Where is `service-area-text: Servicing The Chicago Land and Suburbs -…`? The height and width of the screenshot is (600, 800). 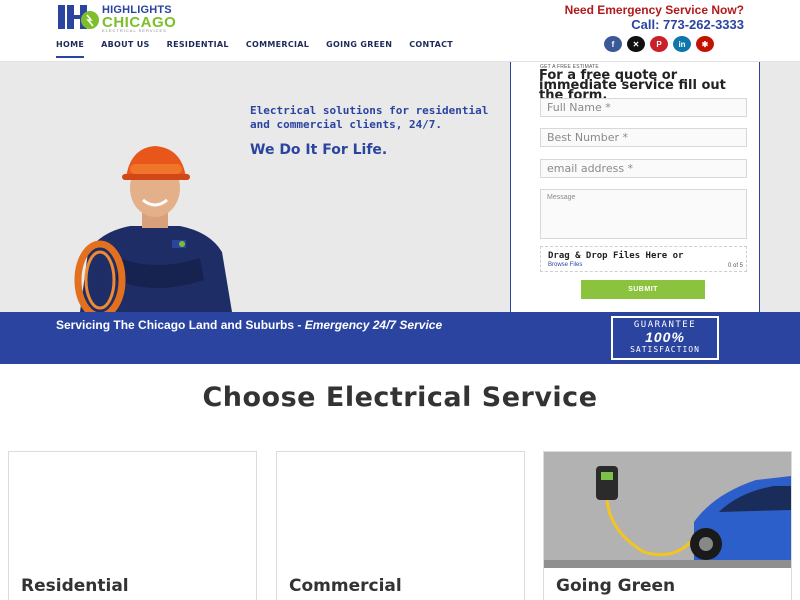
service-area-text: Servicing The Chicago Land and Suburbs -… is located at coordinates (249, 325).